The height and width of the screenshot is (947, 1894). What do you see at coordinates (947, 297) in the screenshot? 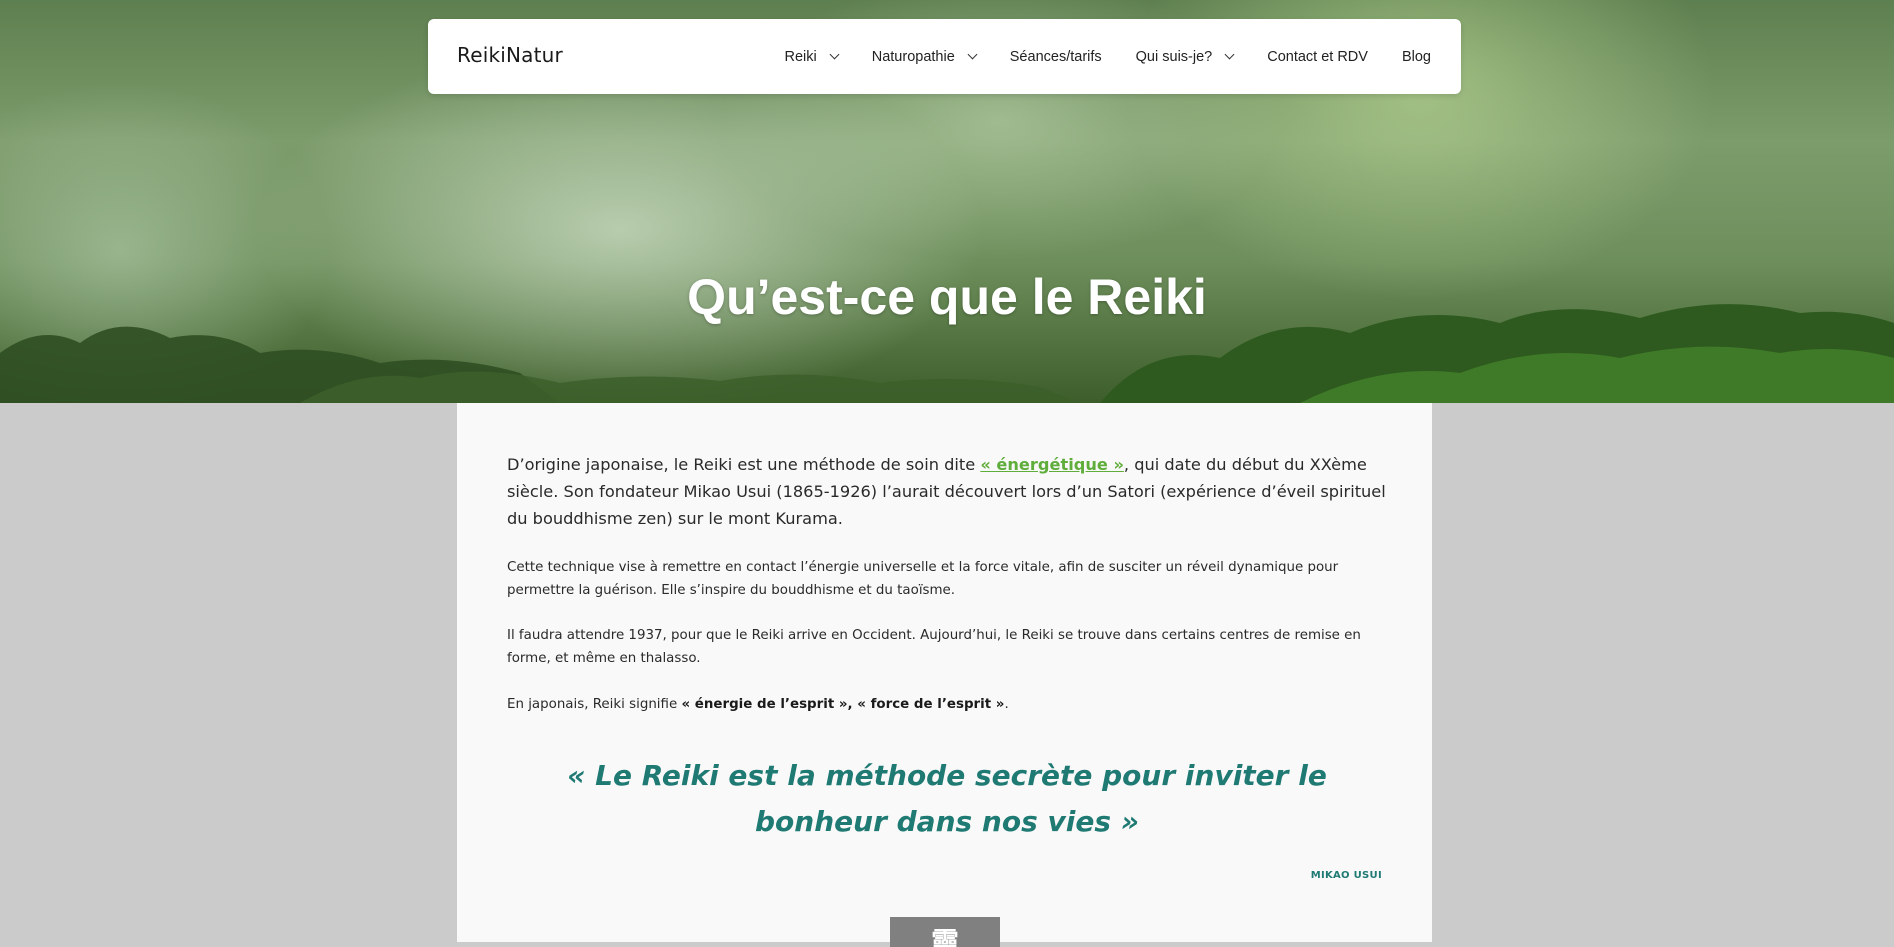
I see `page-title: Qu’est-ce que le Reiki` at bounding box center [947, 297].